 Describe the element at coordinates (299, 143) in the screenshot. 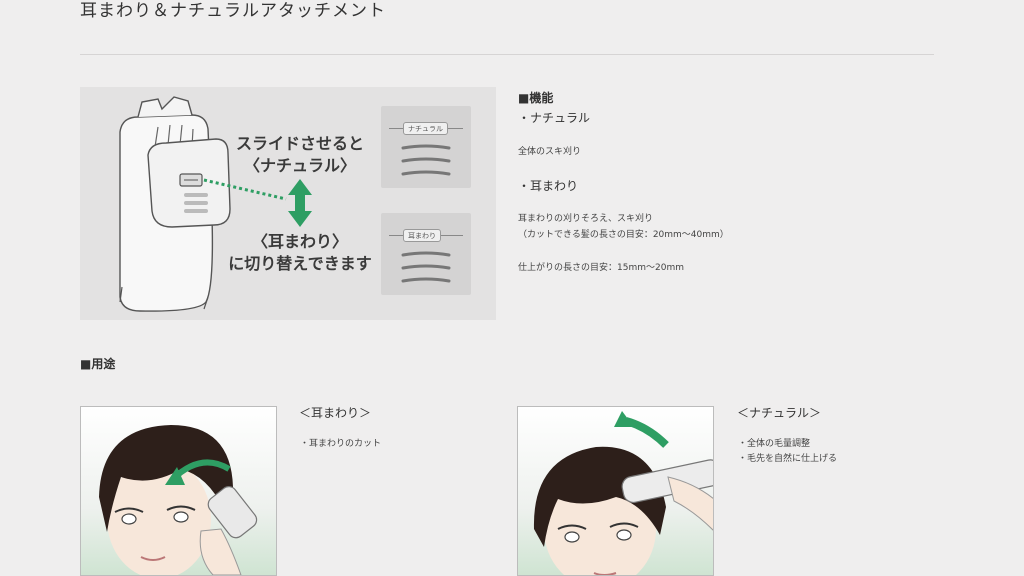

I see `slide-line-1: スライドさせると` at that location.